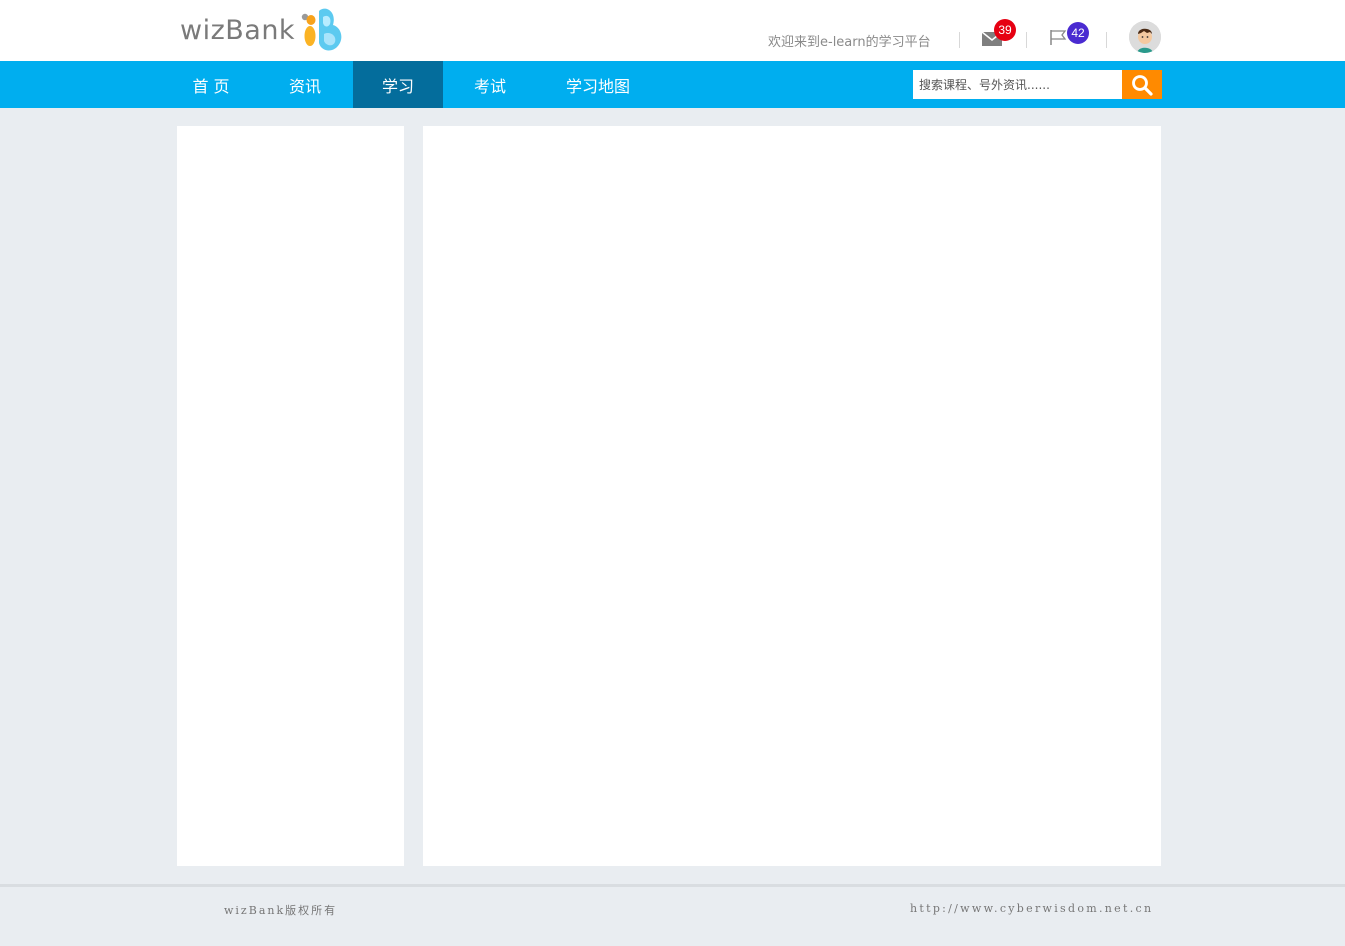 Image resolution: width=1345 pixels, height=946 pixels. Describe the element at coordinates (281, 910) in the screenshot. I see `footer-copyright: wizBank版权所有` at that location.